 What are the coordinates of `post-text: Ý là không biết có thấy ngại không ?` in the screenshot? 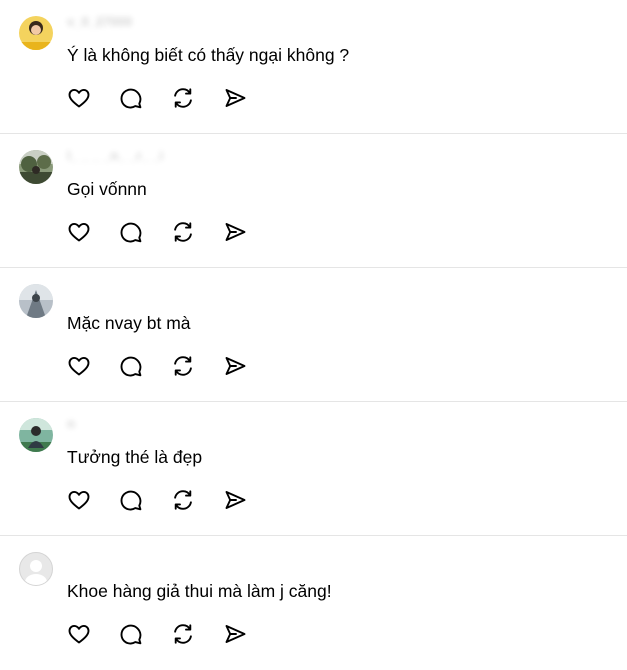 It's located at (208, 55).